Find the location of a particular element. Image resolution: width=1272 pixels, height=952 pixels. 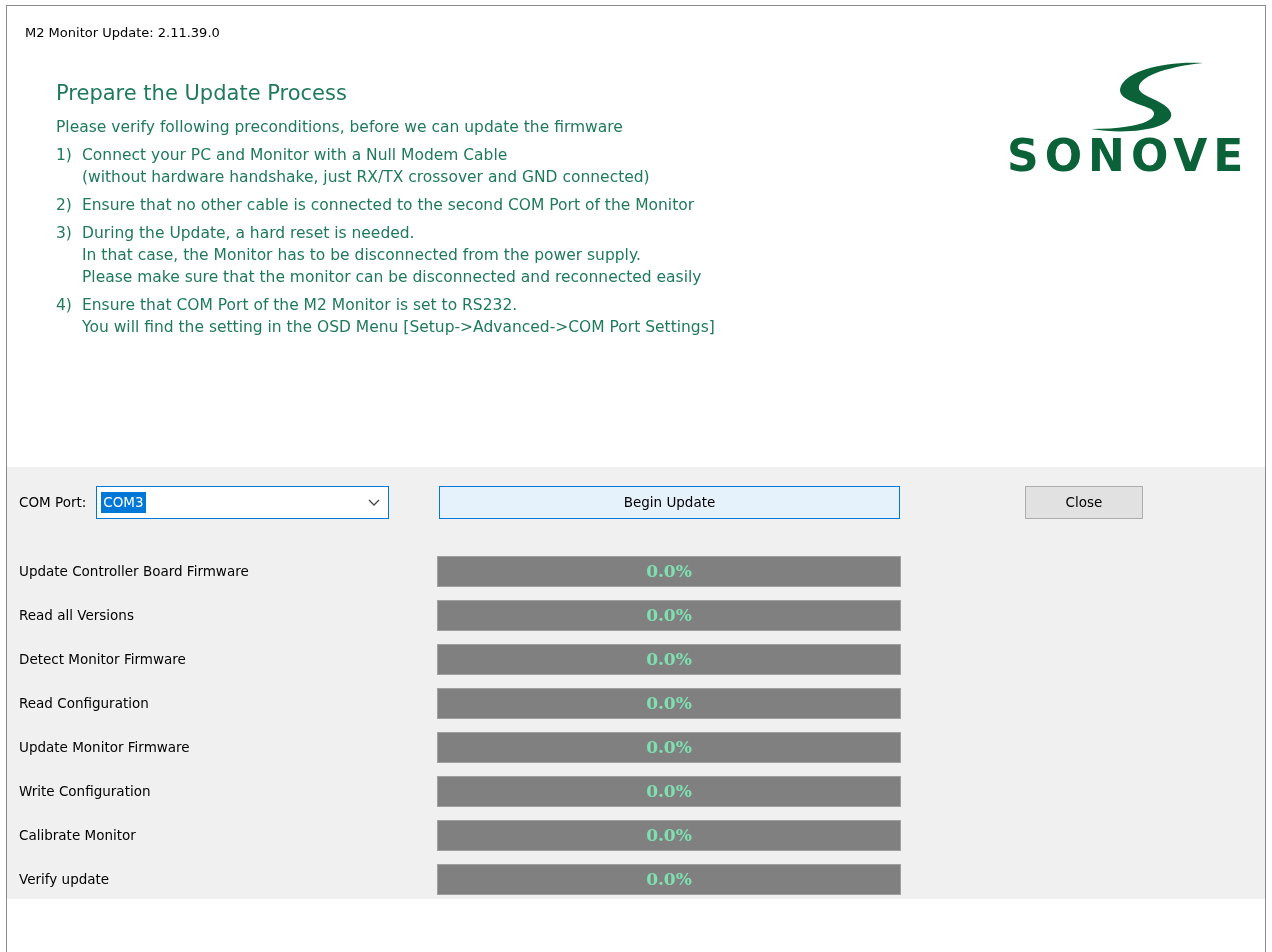

logo-text: SONOVE is located at coordinates (1128, 156).